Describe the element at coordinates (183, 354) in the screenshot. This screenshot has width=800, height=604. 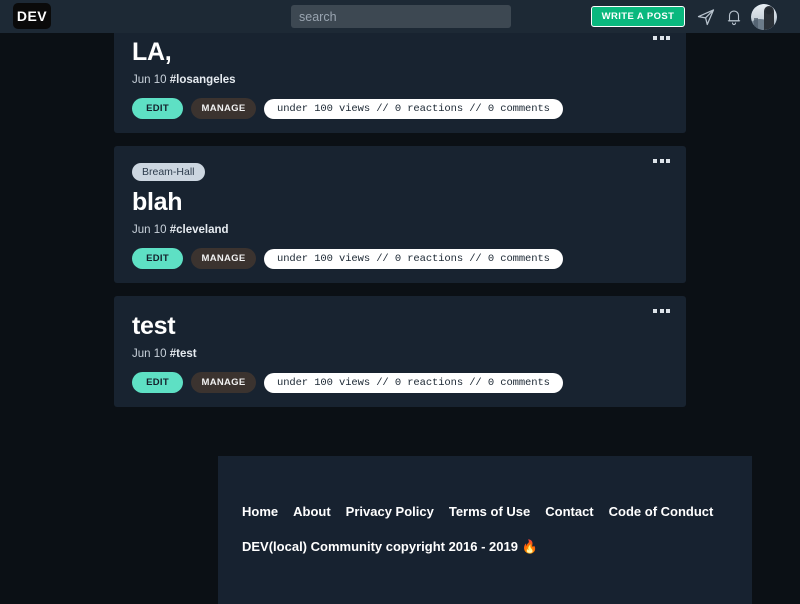
I see `post-tag: #test` at that location.